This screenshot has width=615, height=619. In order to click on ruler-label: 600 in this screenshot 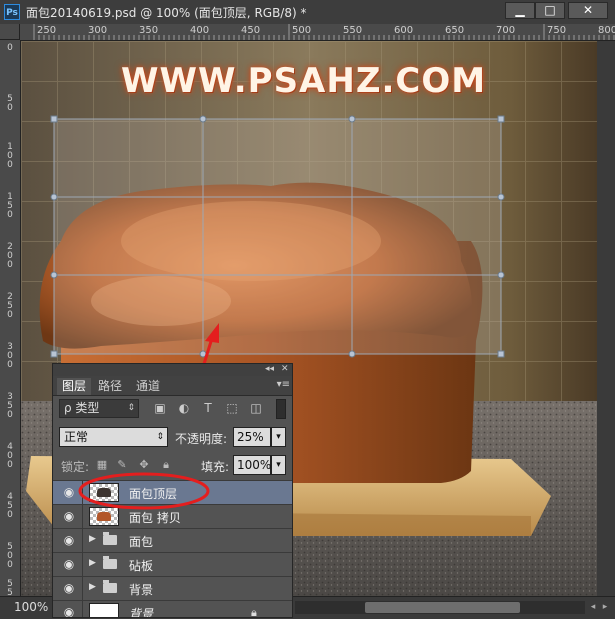, I will do `click(404, 30)`.